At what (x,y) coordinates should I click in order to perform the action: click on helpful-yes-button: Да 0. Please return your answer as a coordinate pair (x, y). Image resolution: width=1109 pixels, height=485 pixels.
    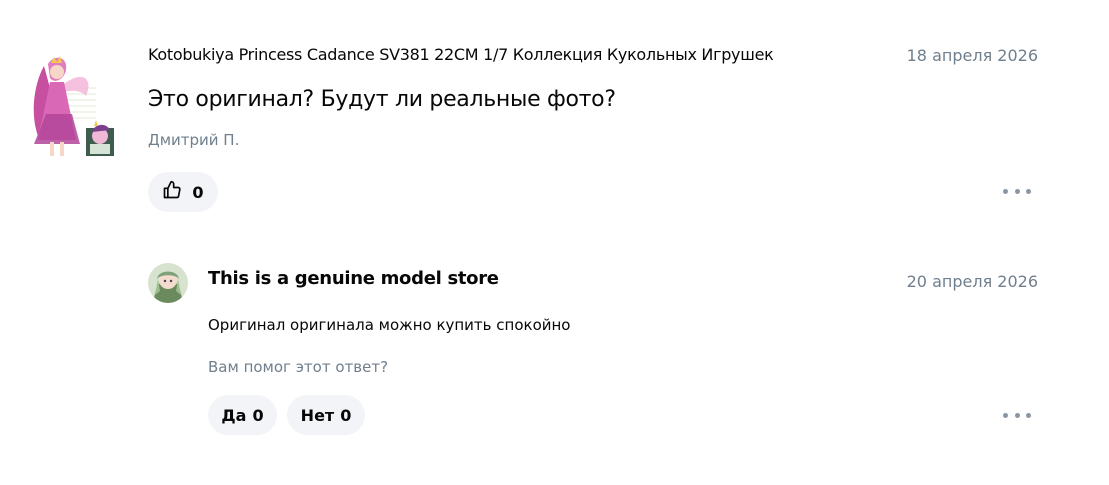
    Looking at the image, I should click on (242, 415).